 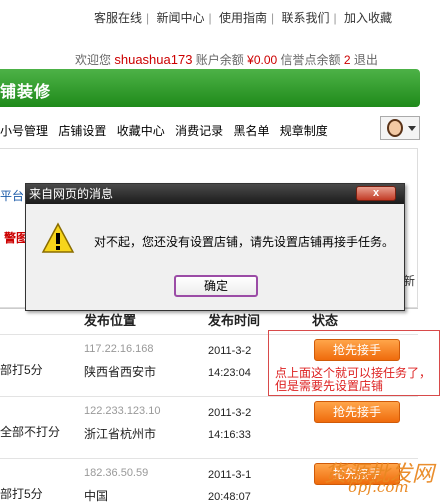 I want to click on row-requirement: 全部不打分, so click(x=30, y=432).